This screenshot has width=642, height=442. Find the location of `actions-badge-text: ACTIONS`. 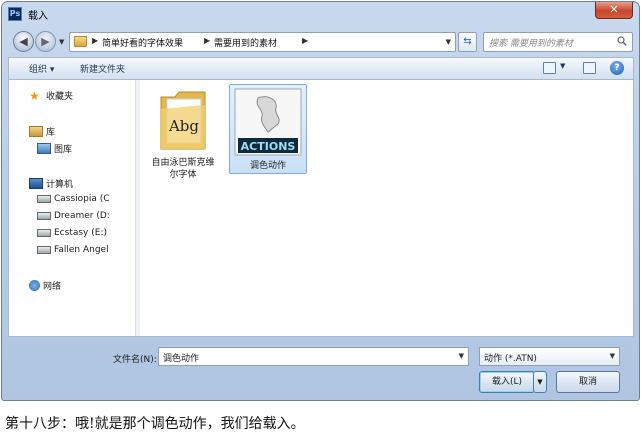

actions-badge-text: ACTIONS is located at coordinates (268, 146).